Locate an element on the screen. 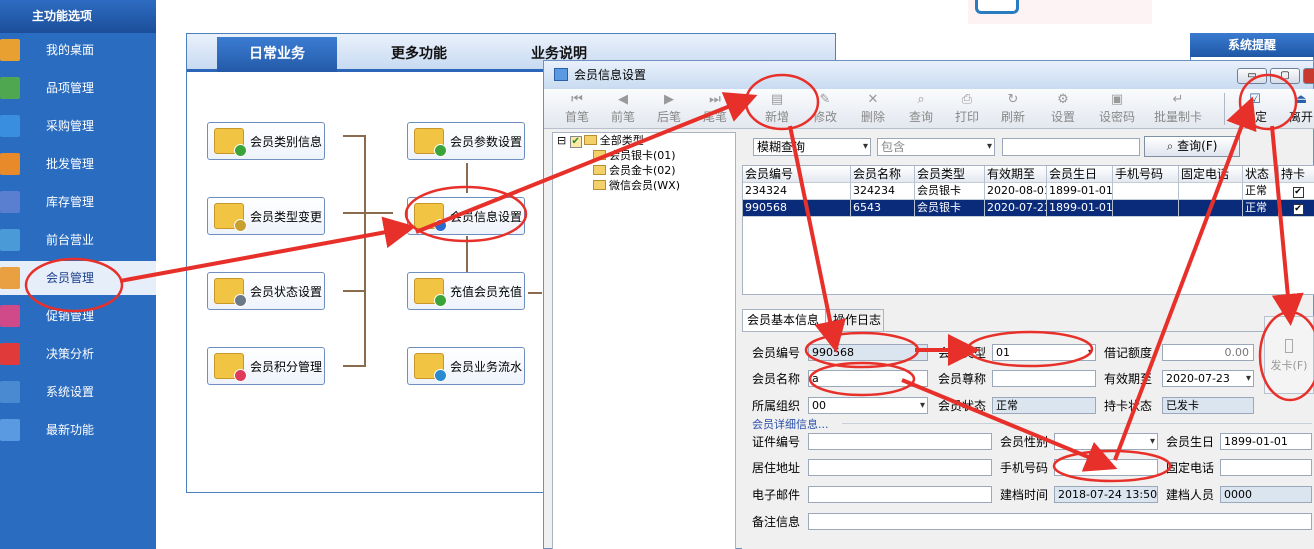  toolbar-button: ⏮ 首笔 is located at coordinates (577, 109).